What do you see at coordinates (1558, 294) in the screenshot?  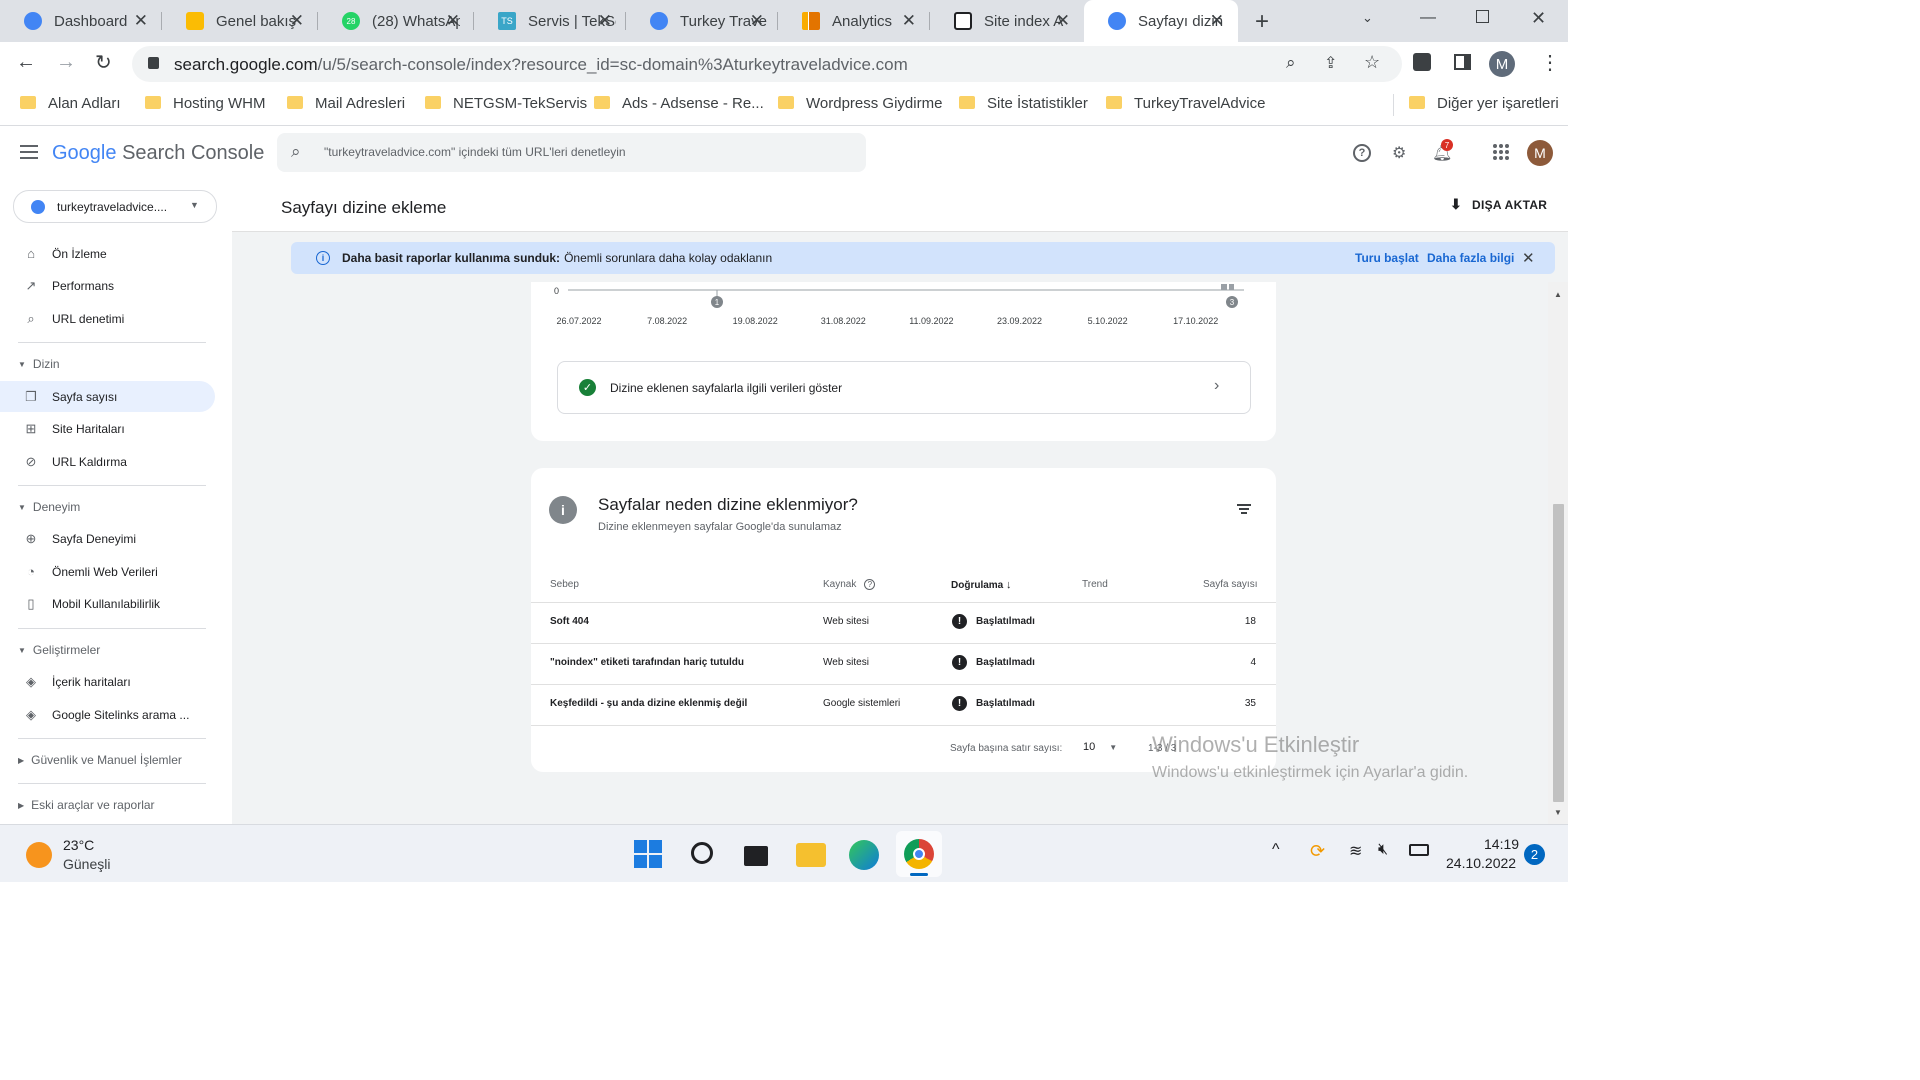 I see `scroll-up-arrow-icon: ▲` at bounding box center [1558, 294].